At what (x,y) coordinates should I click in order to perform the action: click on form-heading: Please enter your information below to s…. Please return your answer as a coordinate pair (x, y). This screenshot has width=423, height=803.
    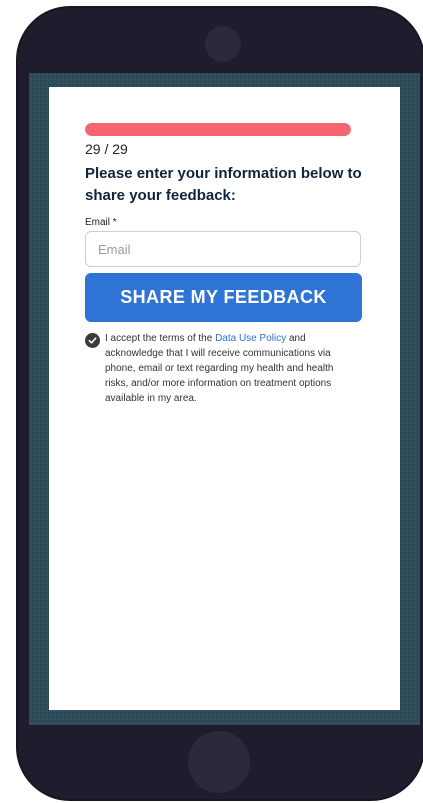
    Looking at the image, I should click on (223, 184).